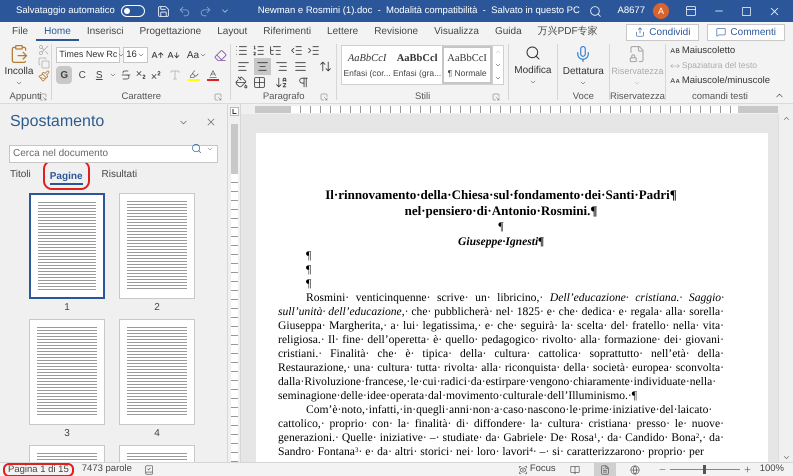  I want to click on pane-tab: Pagine, so click(66, 177).